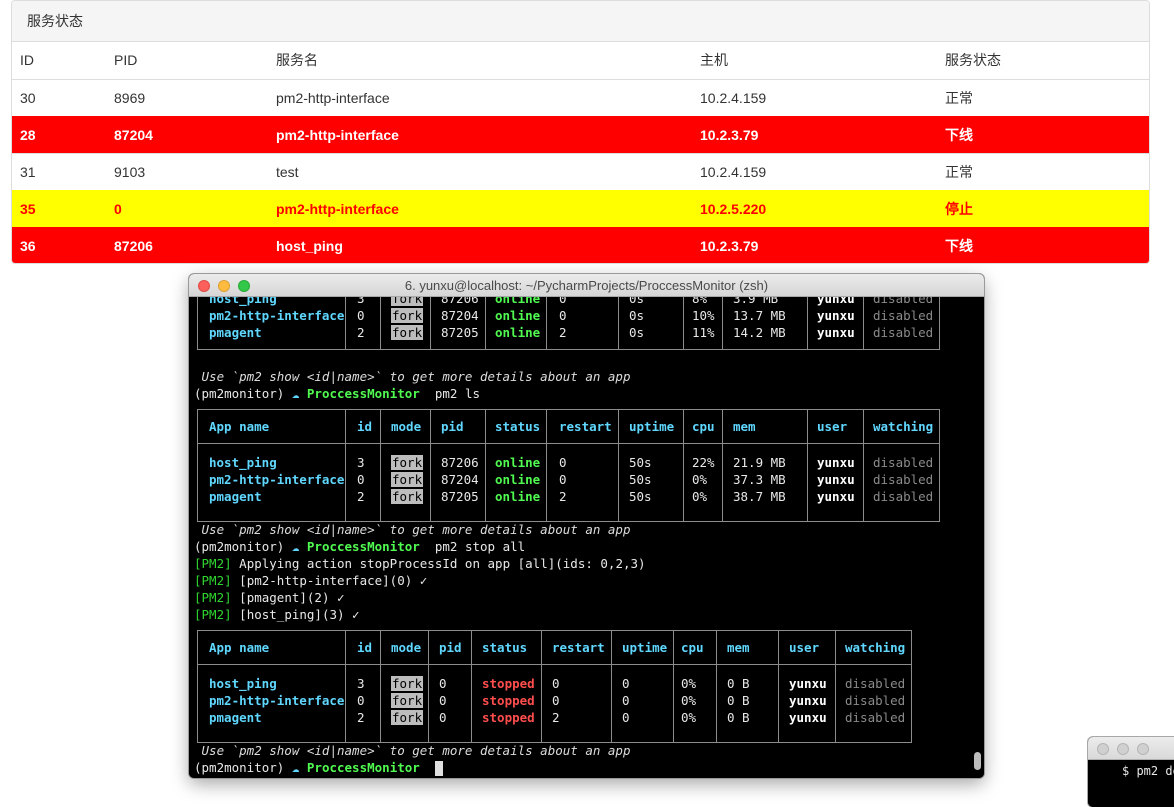 Image resolution: width=1174 pixels, height=807 pixels. Describe the element at coordinates (365, 426) in the screenshot. I see `pm2-header-id: id` at that location.